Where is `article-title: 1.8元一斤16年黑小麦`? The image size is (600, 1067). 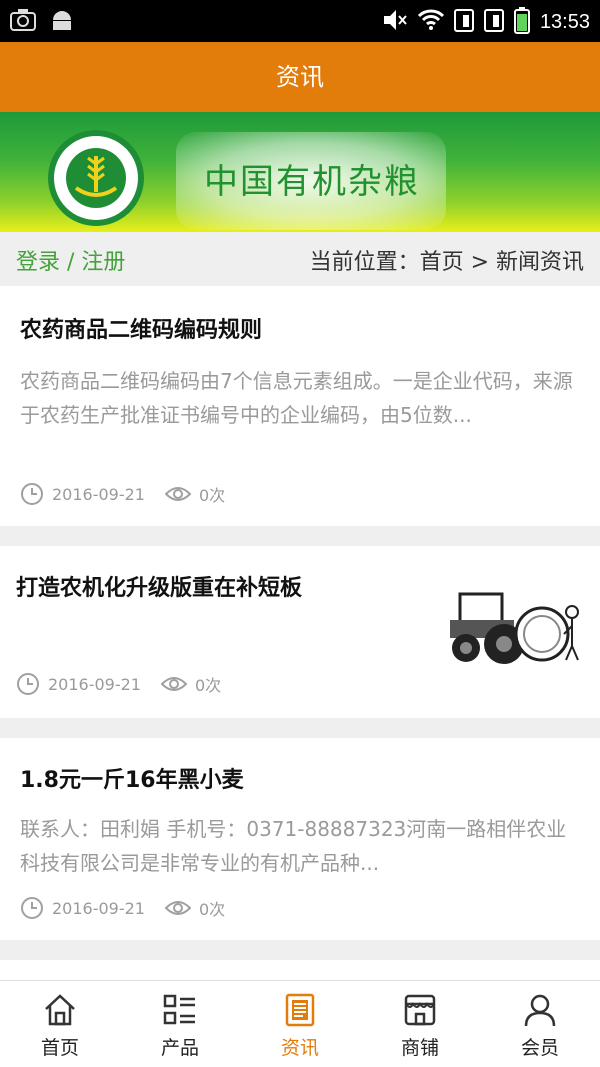
article-title: 1.8元一斤16年黑小麦 is located at coordinates (132, 780).